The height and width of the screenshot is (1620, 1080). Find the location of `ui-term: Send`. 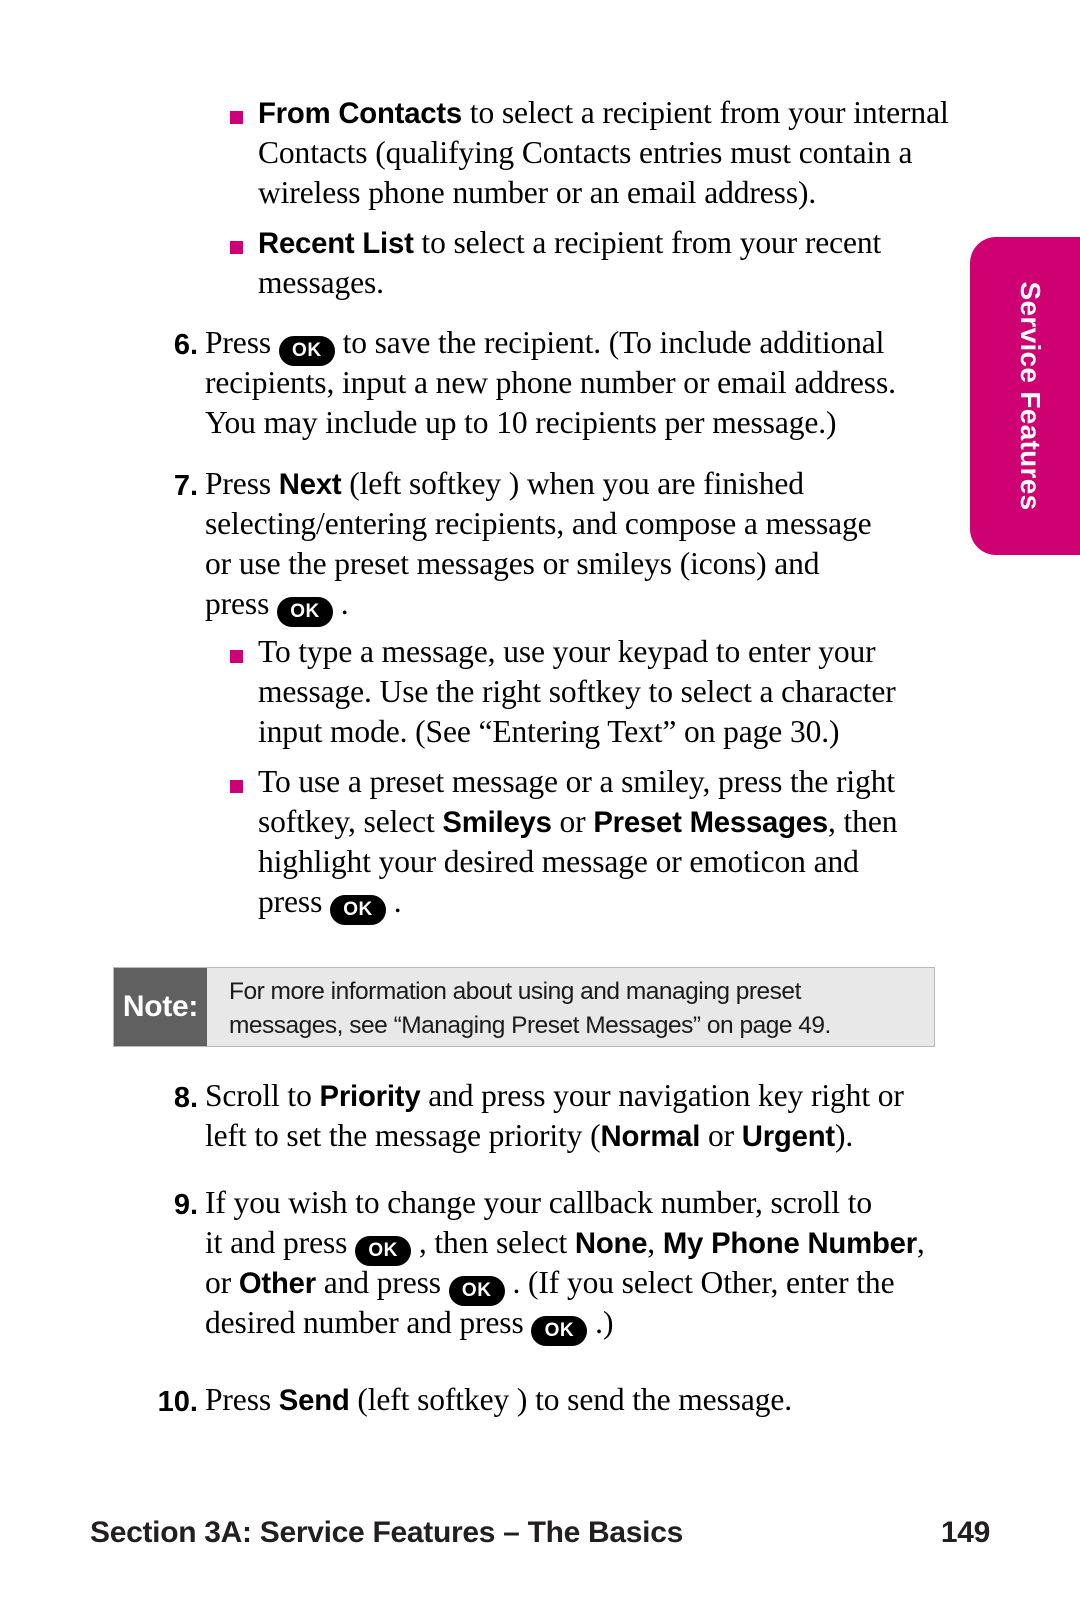

ui-term: Send is located at coordinates (314, 1400).